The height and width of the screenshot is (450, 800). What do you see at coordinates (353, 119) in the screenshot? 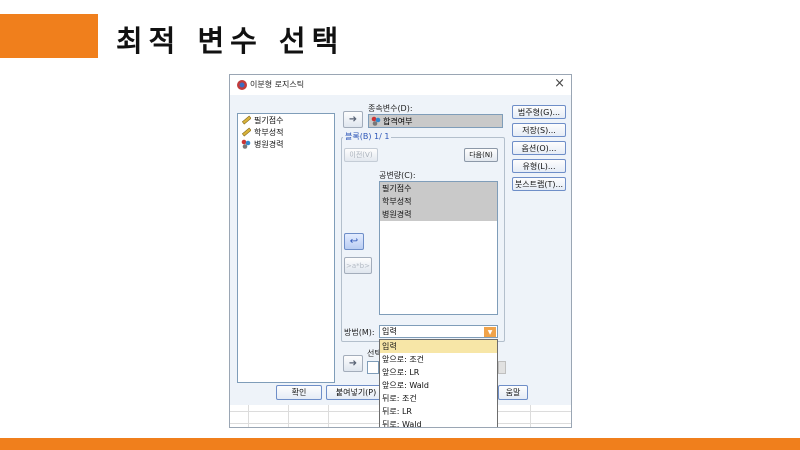
I see `move-to-dependent-button: ➜` at bounding box center [353, 119].